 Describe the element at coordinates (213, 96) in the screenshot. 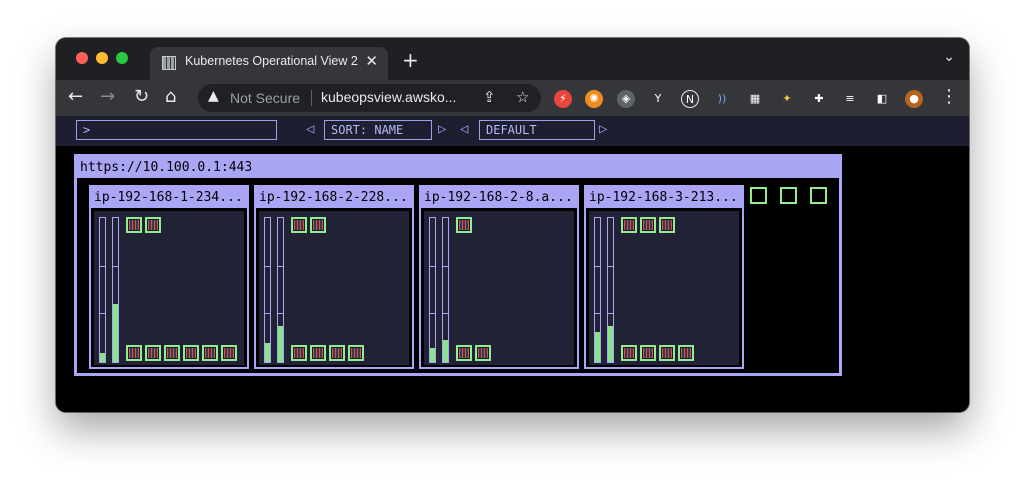

I see `warning-icon: ▲` at that location.